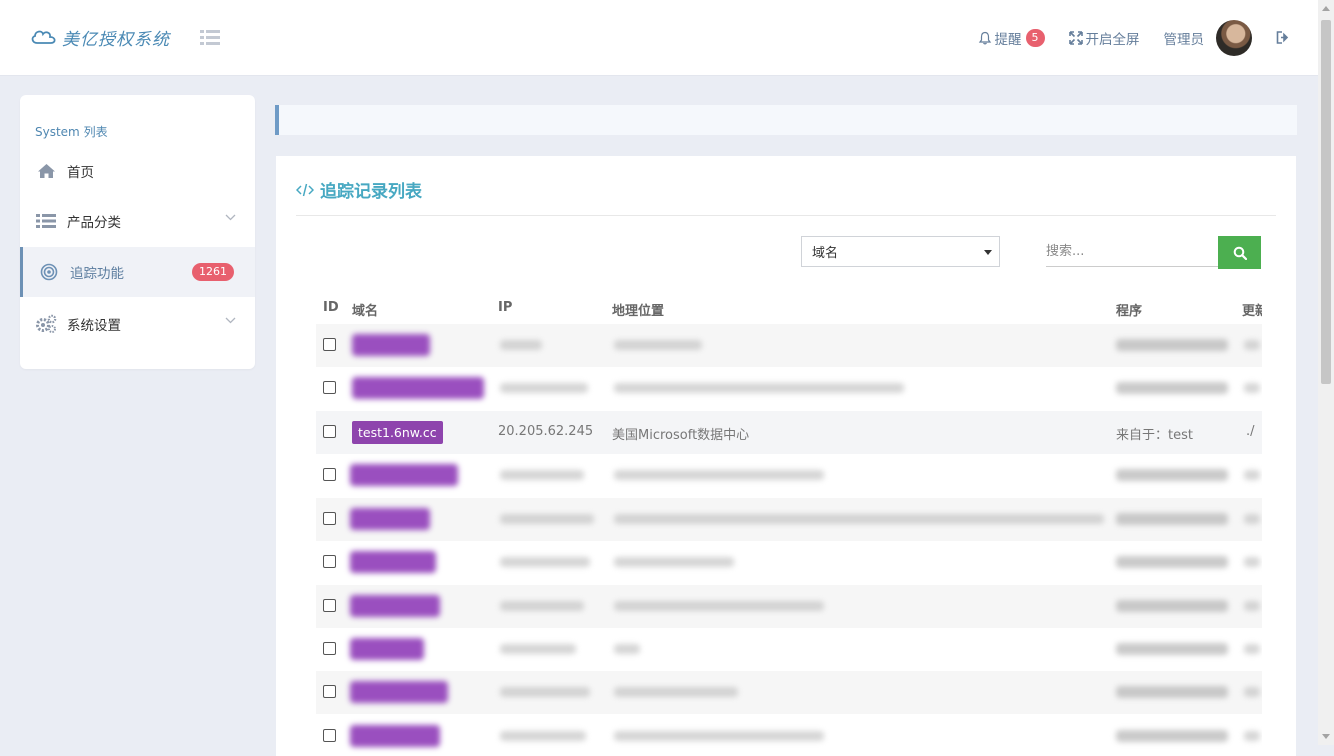 The height and width of the screenshot is (756, 1334). I want to click on col-header-update: 更新, so click(1252, 309).